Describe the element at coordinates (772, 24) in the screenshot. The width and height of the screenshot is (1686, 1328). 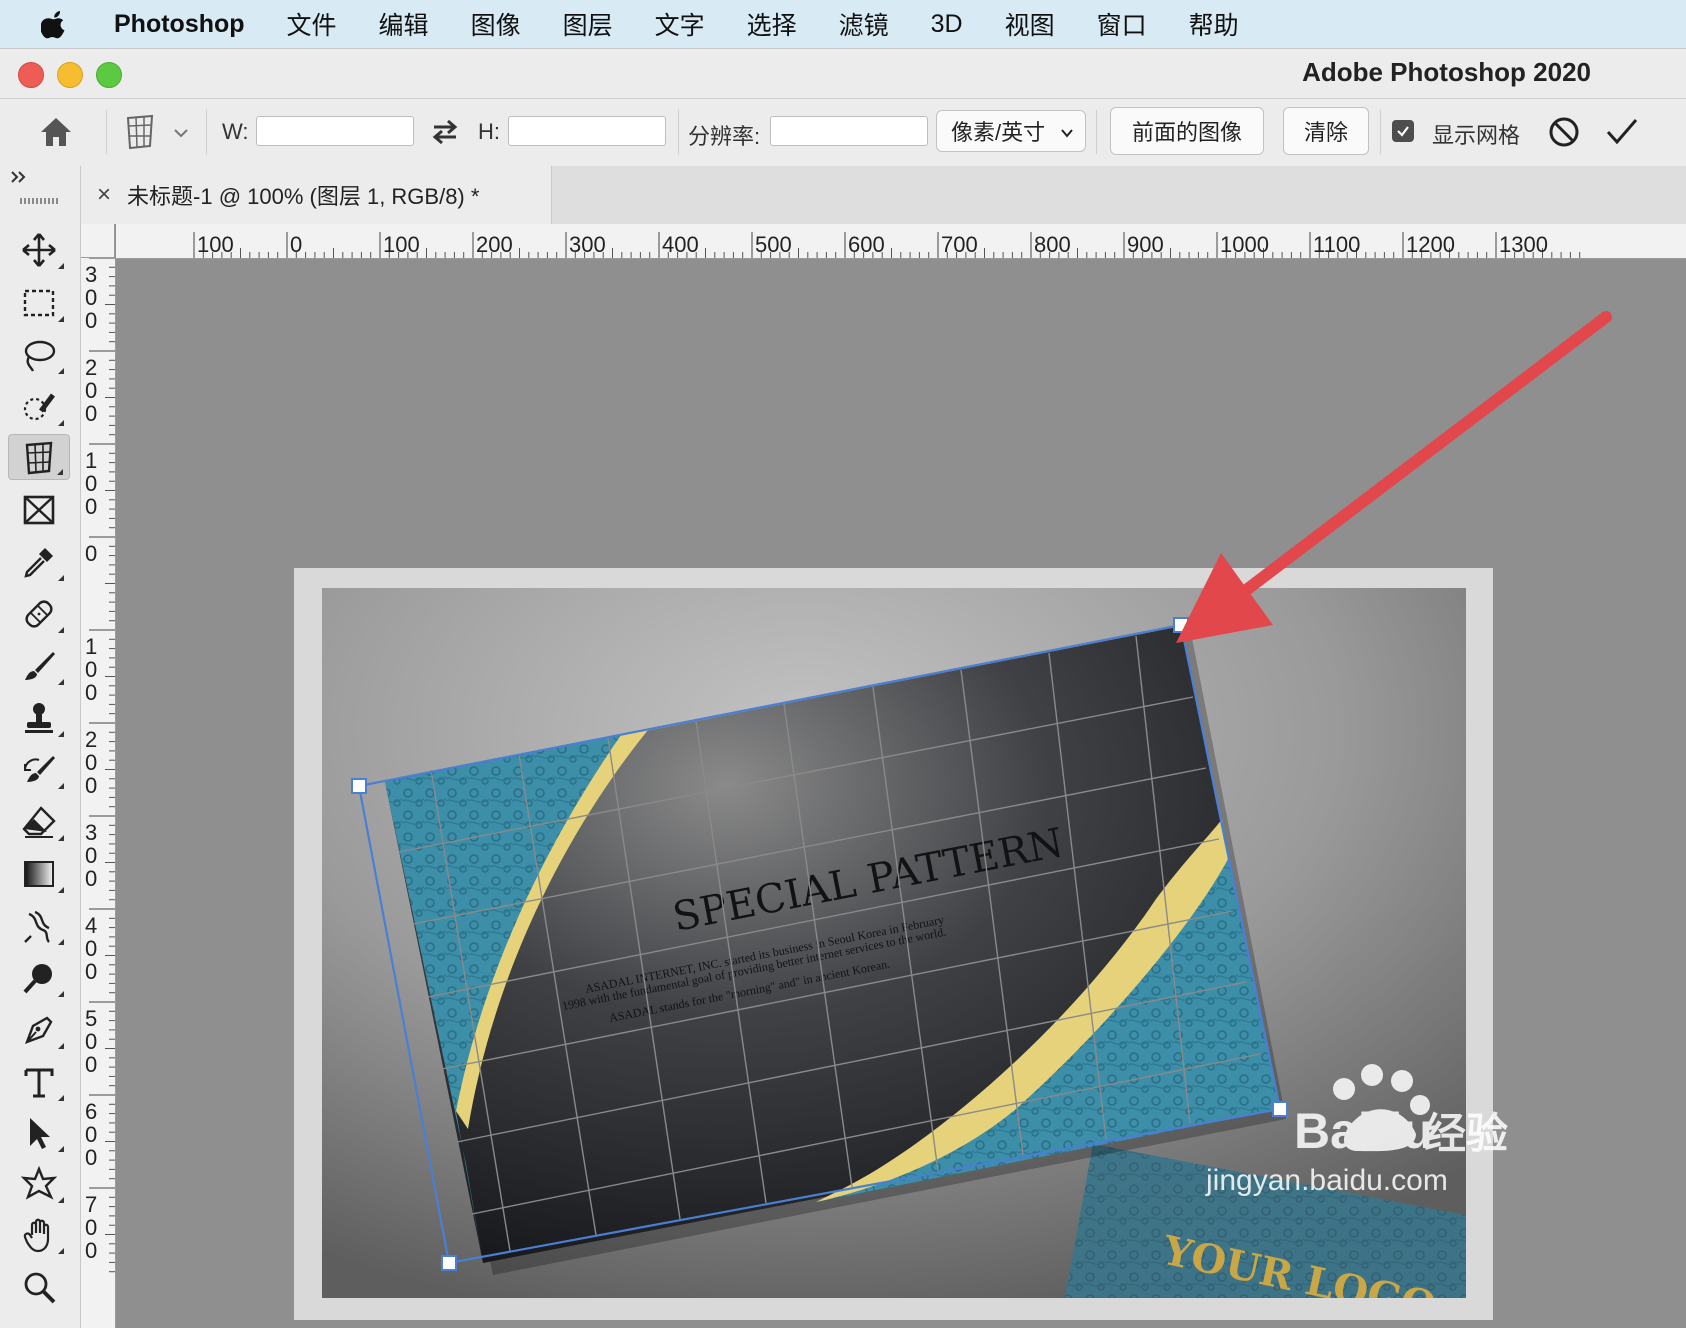
I see `menu-select: 选择` at that location.